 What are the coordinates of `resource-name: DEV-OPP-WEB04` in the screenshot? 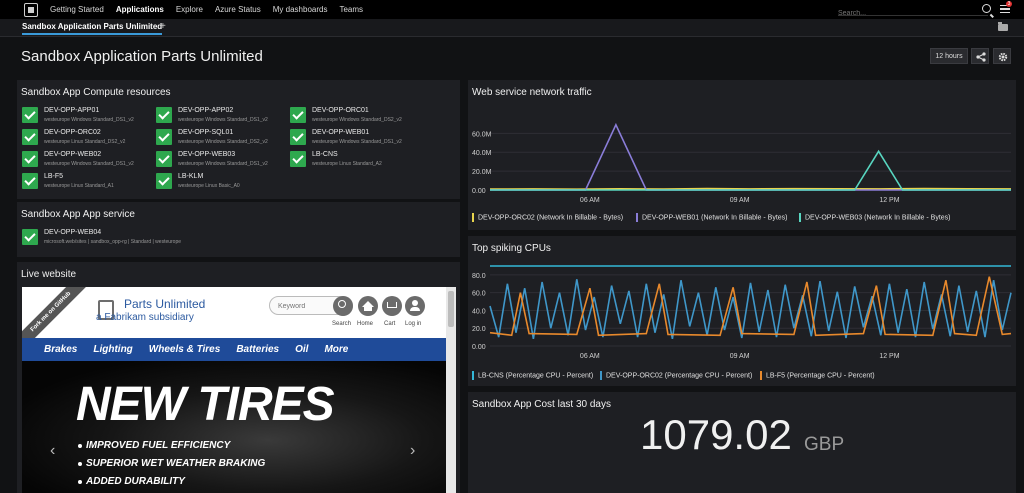 It's located at (73, 232).